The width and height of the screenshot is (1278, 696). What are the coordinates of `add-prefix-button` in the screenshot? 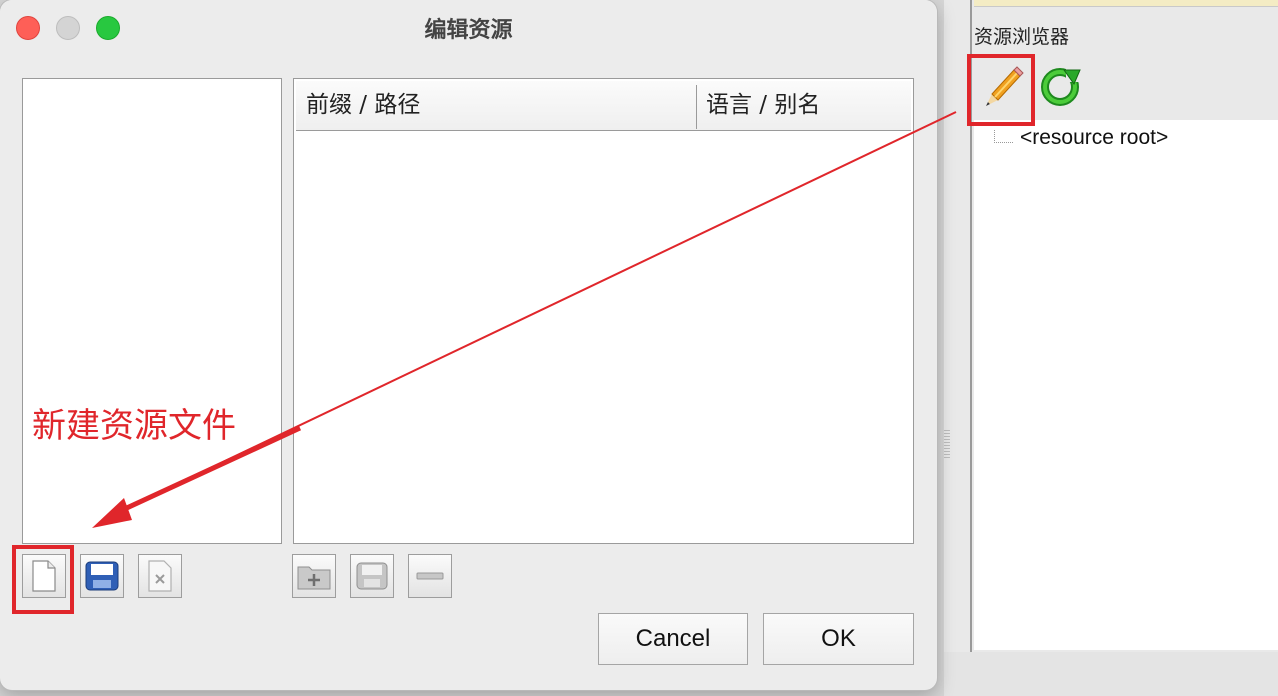 It's located at (314, 576).